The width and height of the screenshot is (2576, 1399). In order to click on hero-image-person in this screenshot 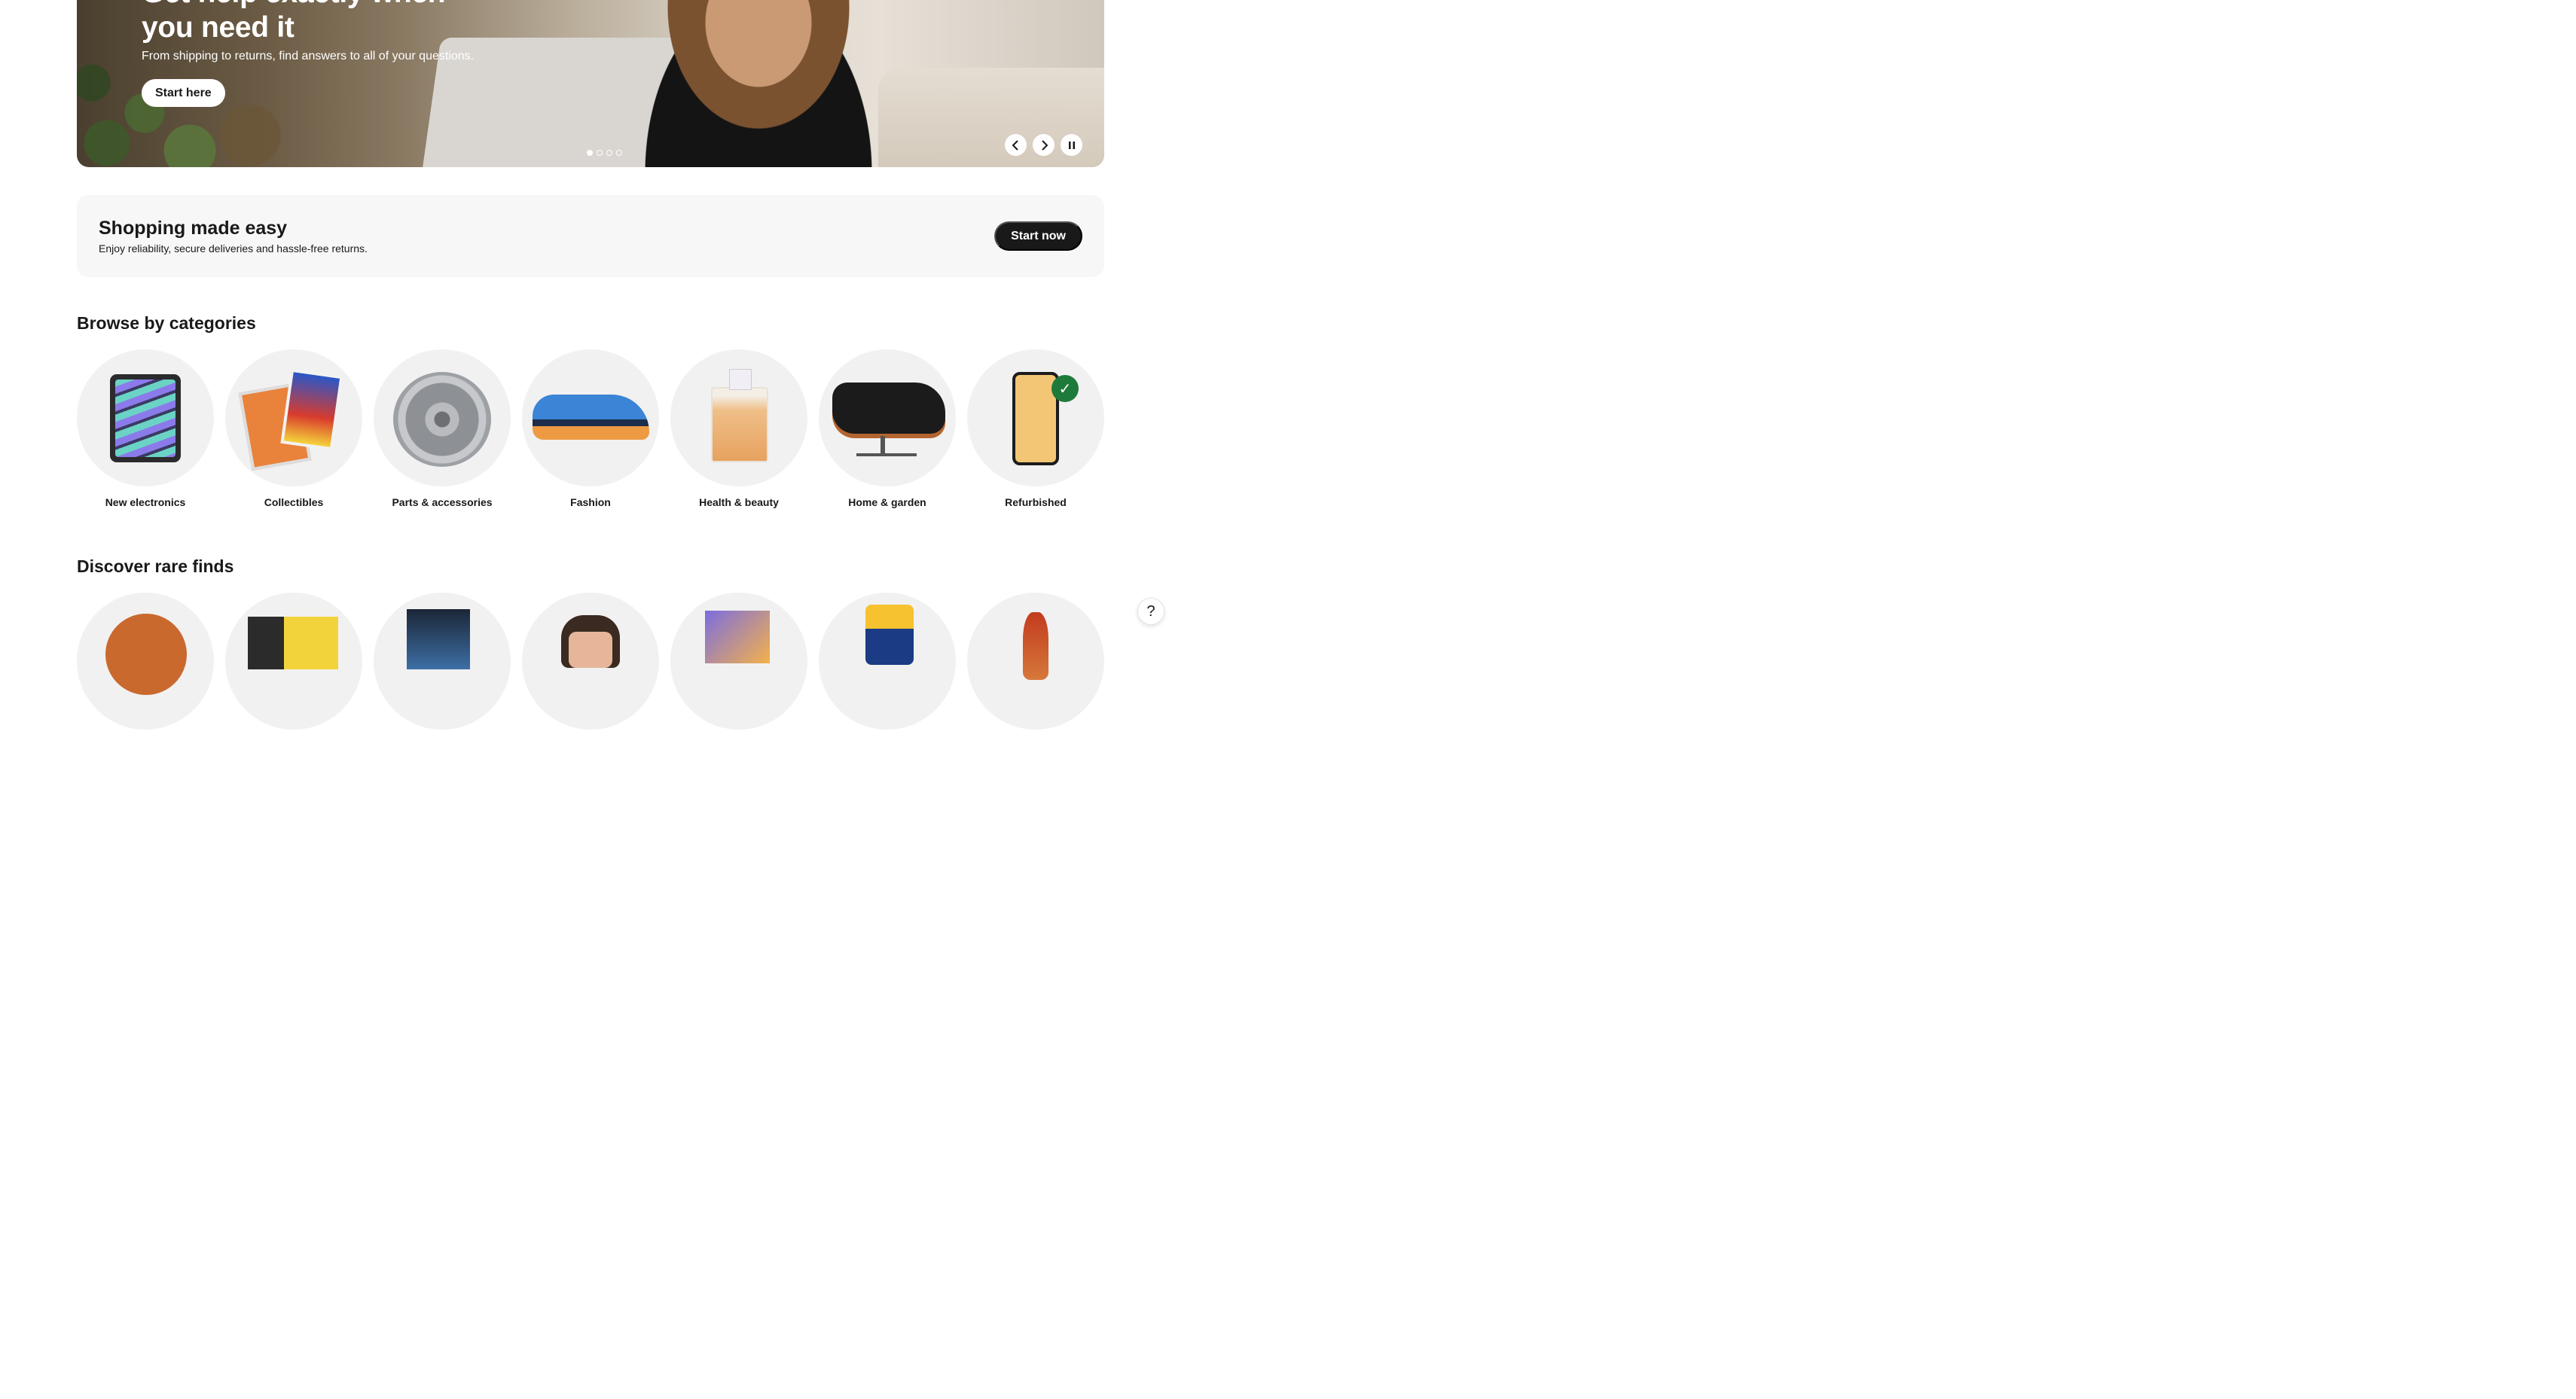, I will do `click(759, 83)`.